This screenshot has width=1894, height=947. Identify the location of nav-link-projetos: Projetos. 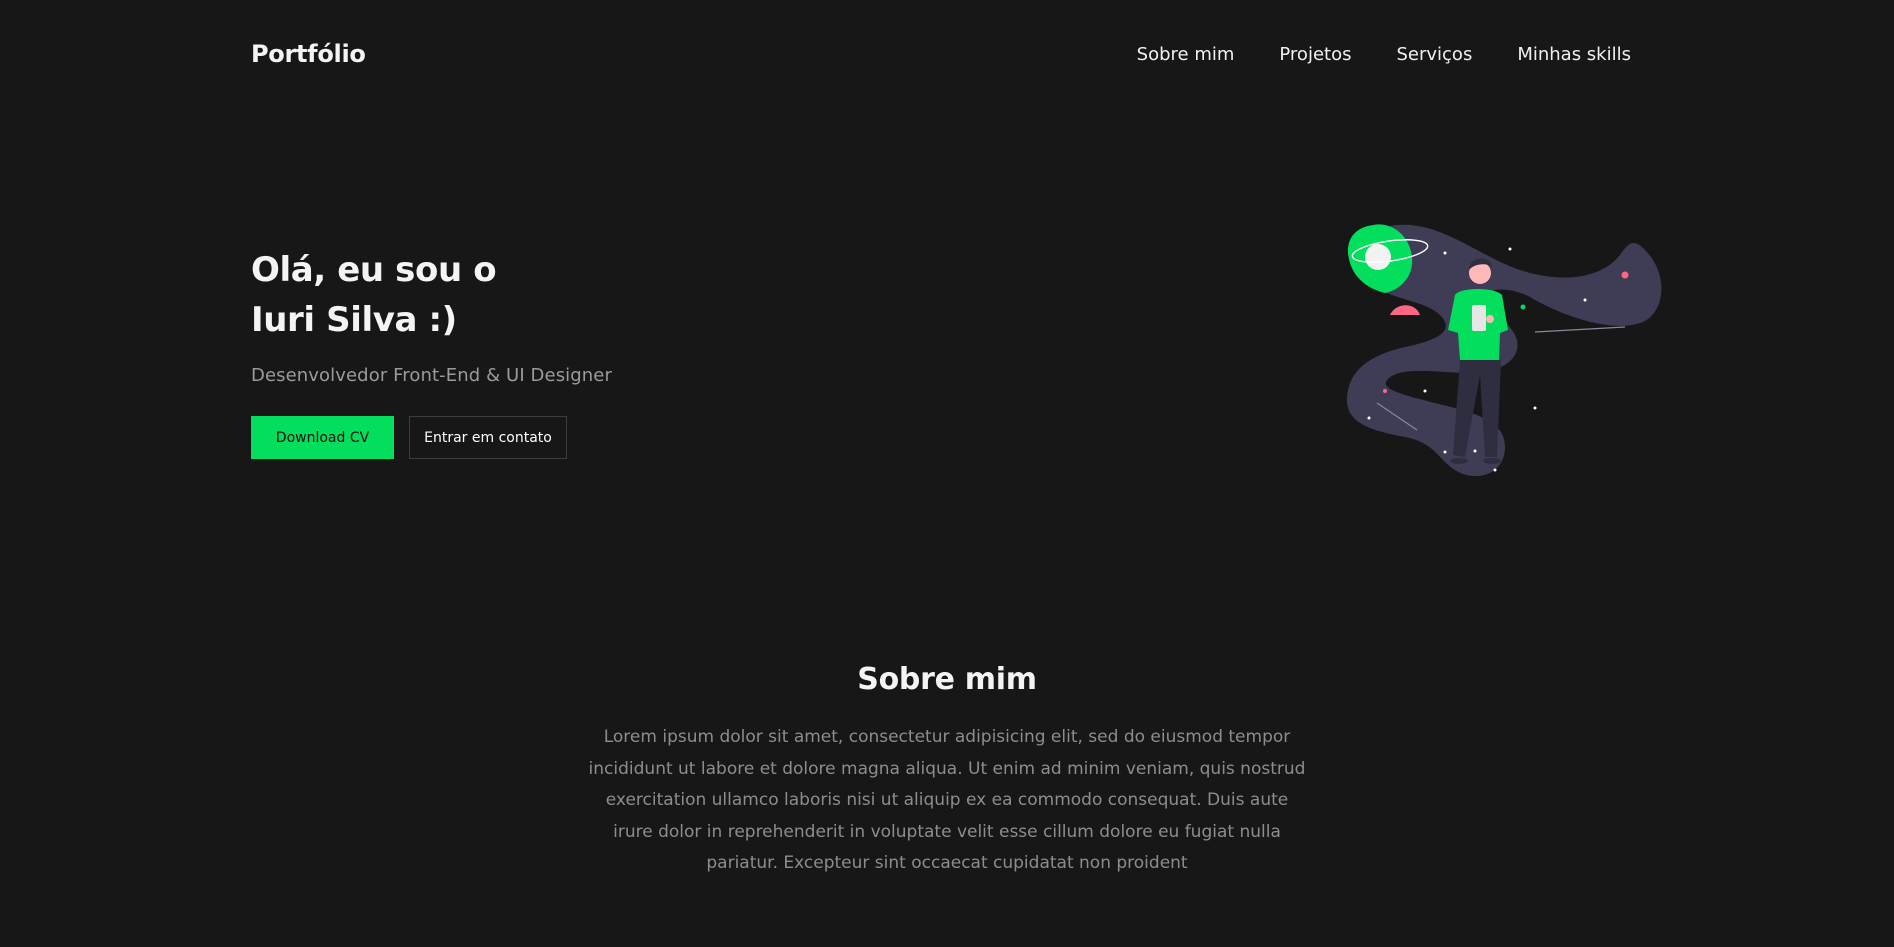
(1315, 54).